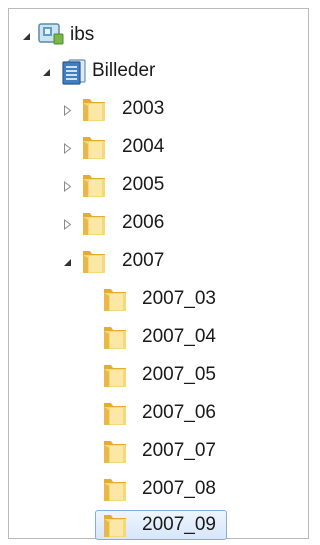 The width and height of the screenshot is (320, 545). Describe the element at coordinates (179, 412) in the screenshot. I see `tree-item-label: 2007_06` at that location.